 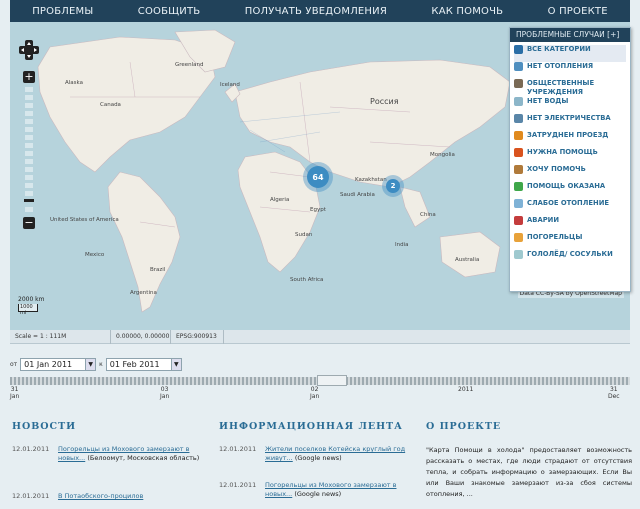 I want to click on category-item: ОБЩЕСТВЕННЫЕ УЧРЕЖДЕНИЯ, so click(x=570, y=88).